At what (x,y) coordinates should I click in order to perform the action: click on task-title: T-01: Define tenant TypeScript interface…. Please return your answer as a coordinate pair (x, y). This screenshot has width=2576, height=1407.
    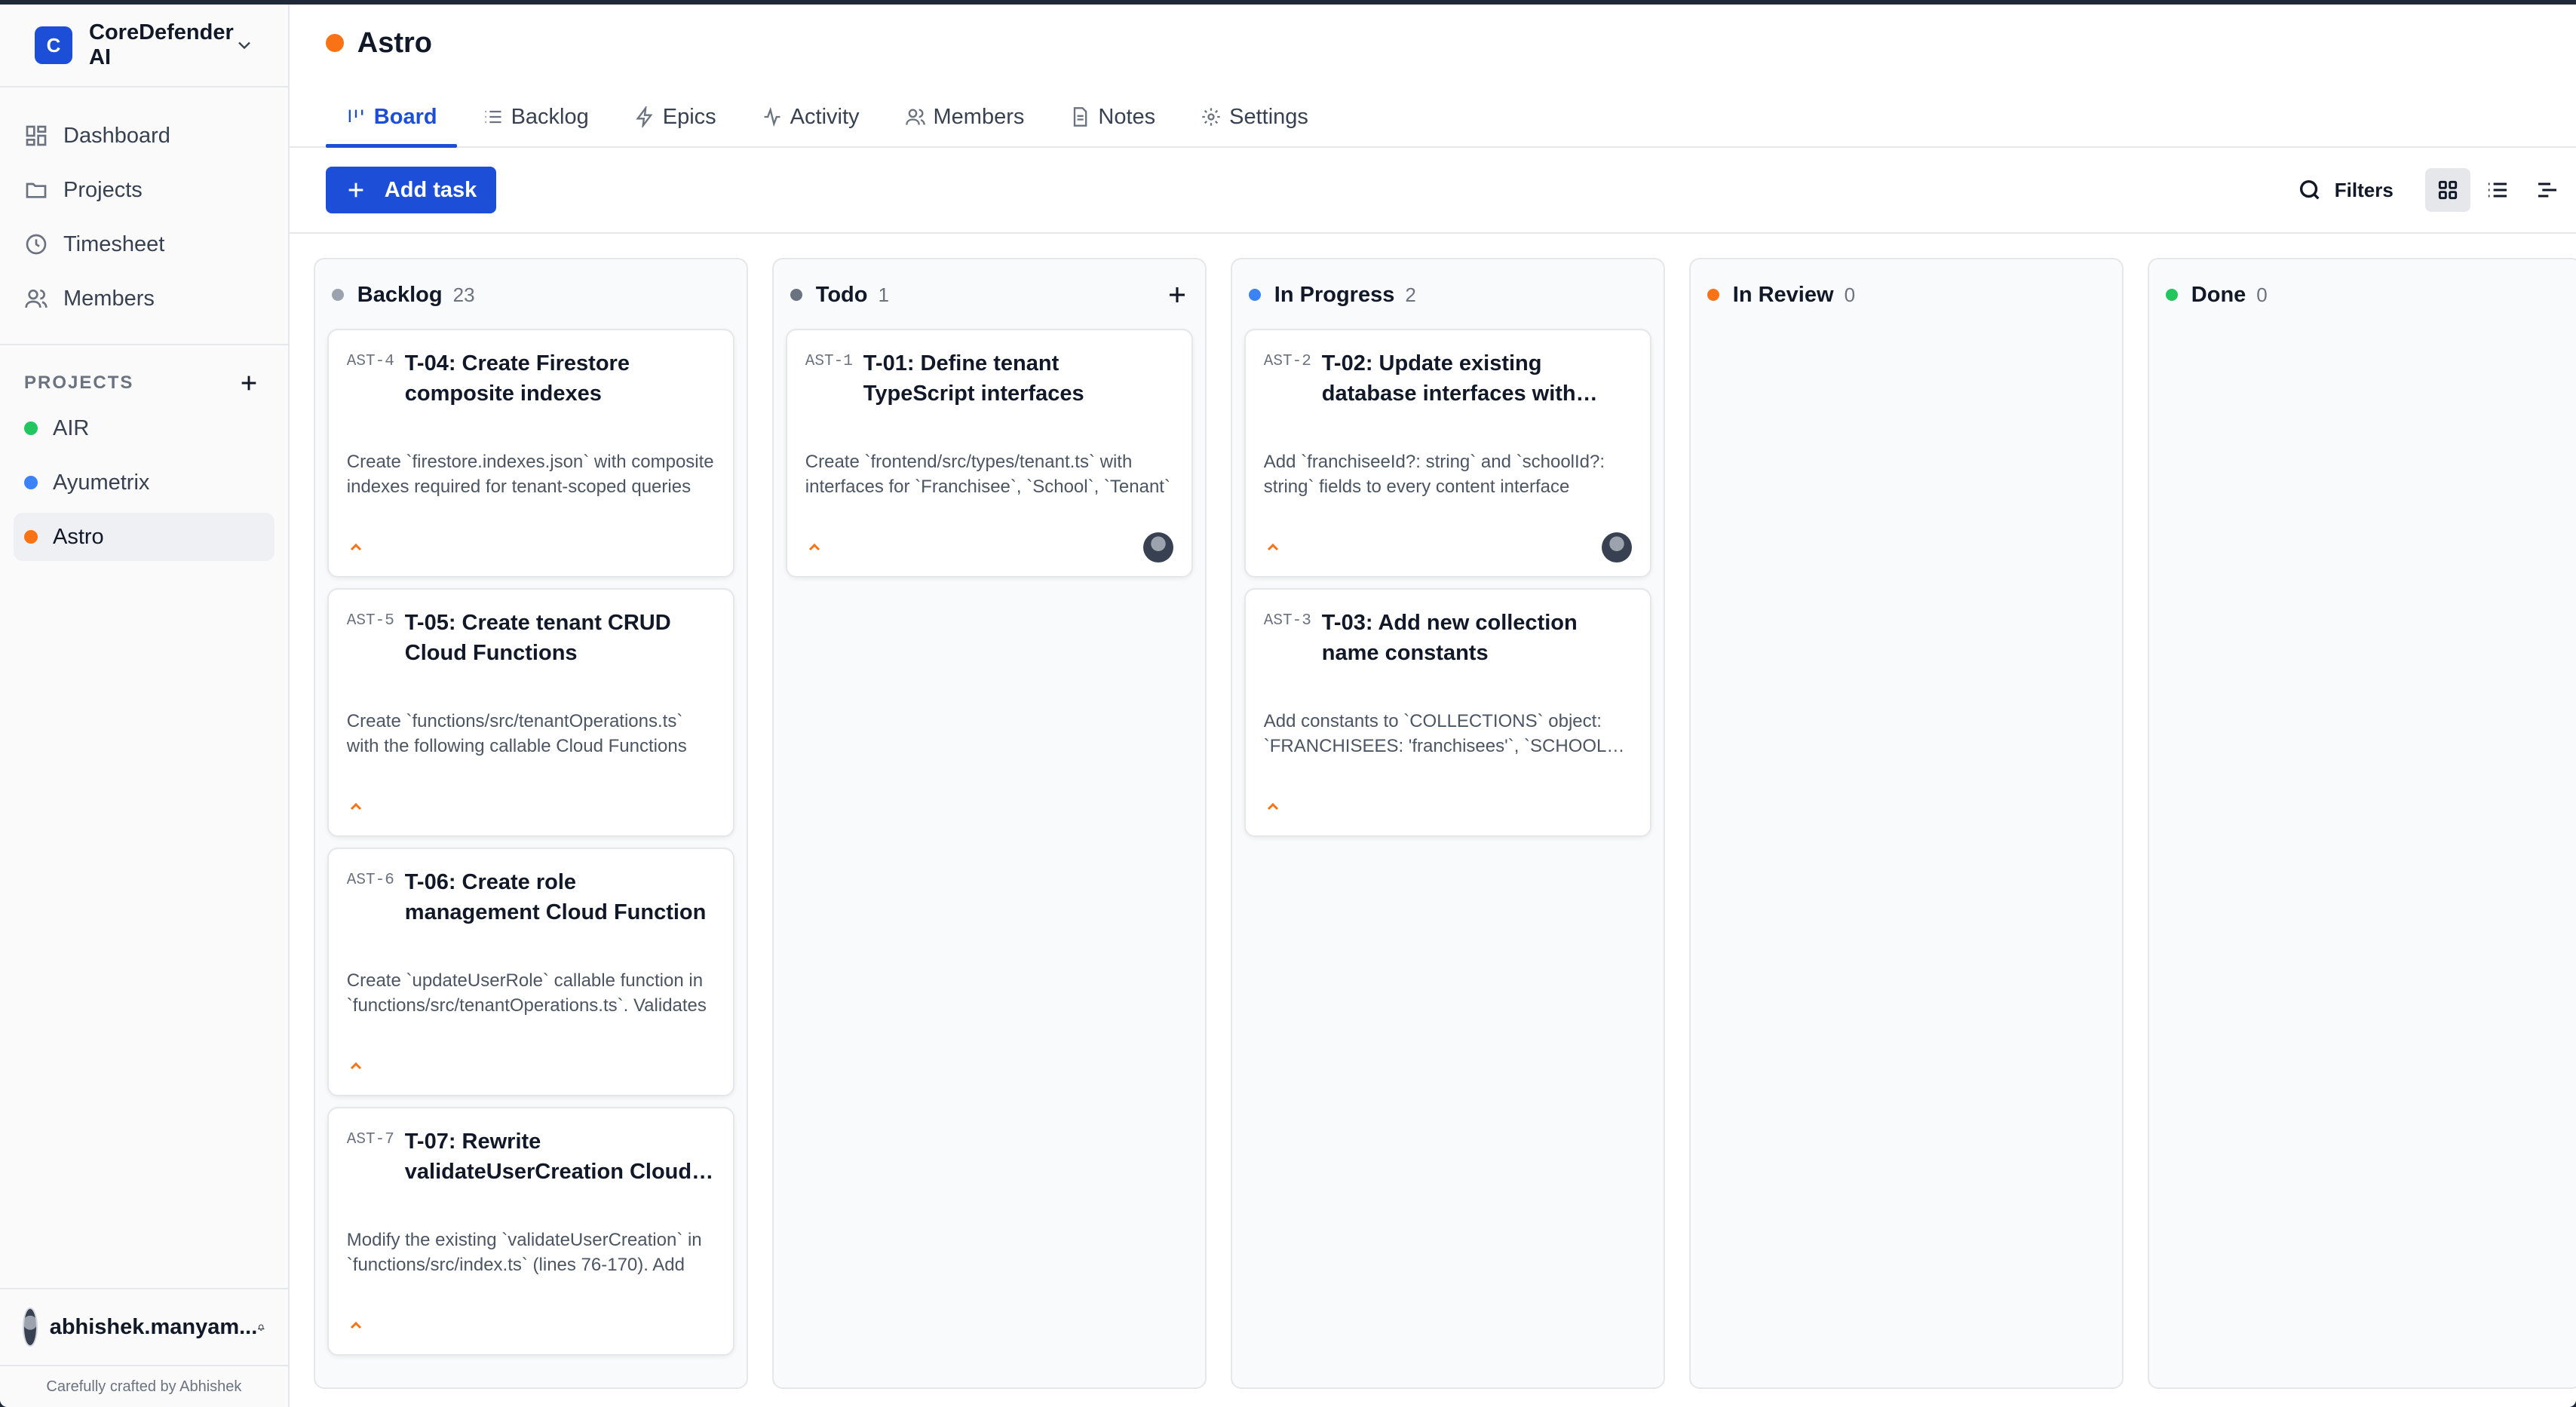
    Looking at the image, I should click on (973, 378).